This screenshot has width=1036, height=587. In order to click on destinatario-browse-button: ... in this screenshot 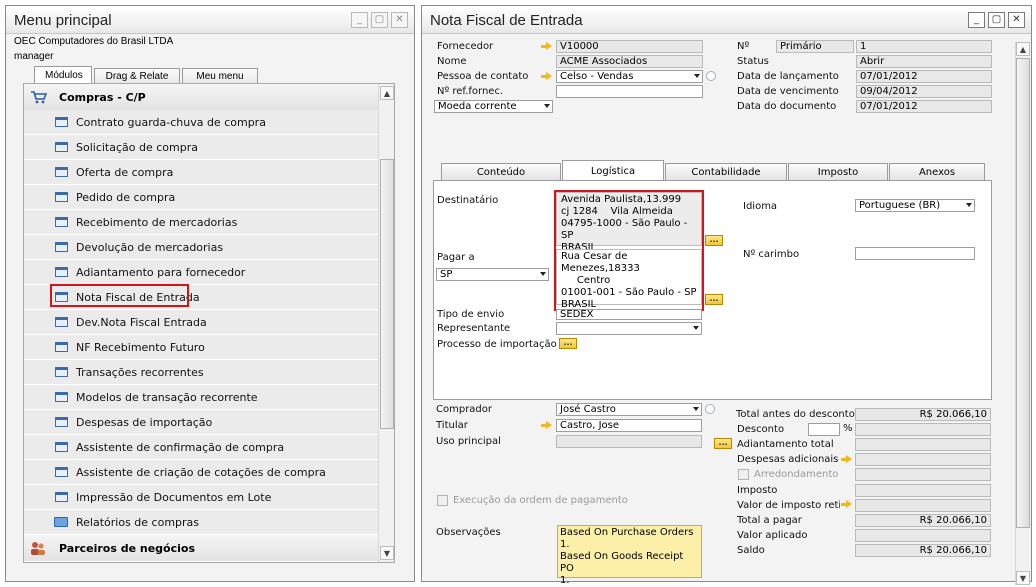, I will do `click(714, 240)`.